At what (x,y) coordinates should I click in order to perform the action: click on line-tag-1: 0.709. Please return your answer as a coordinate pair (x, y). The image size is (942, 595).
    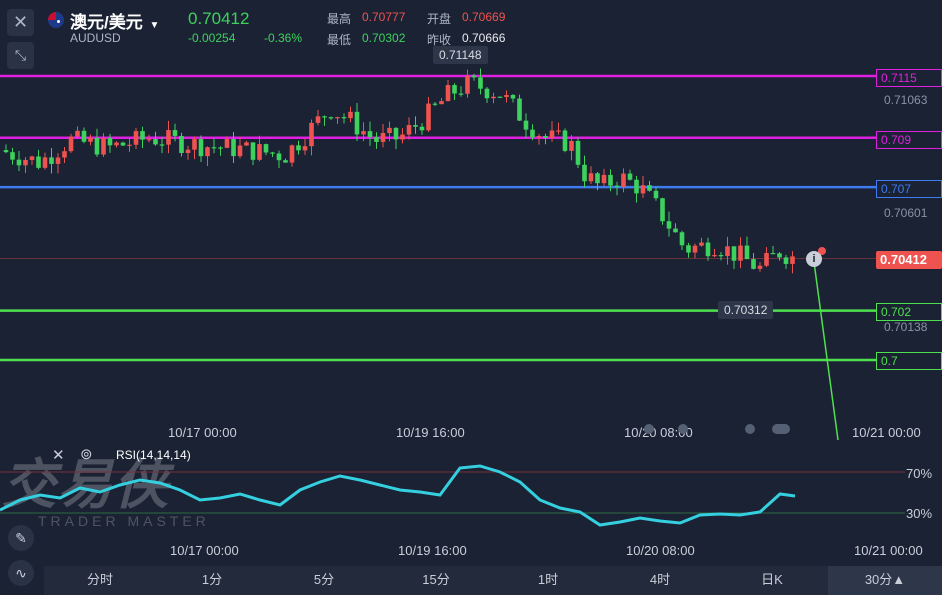
    Looking at the image, I should click on (909, 140).